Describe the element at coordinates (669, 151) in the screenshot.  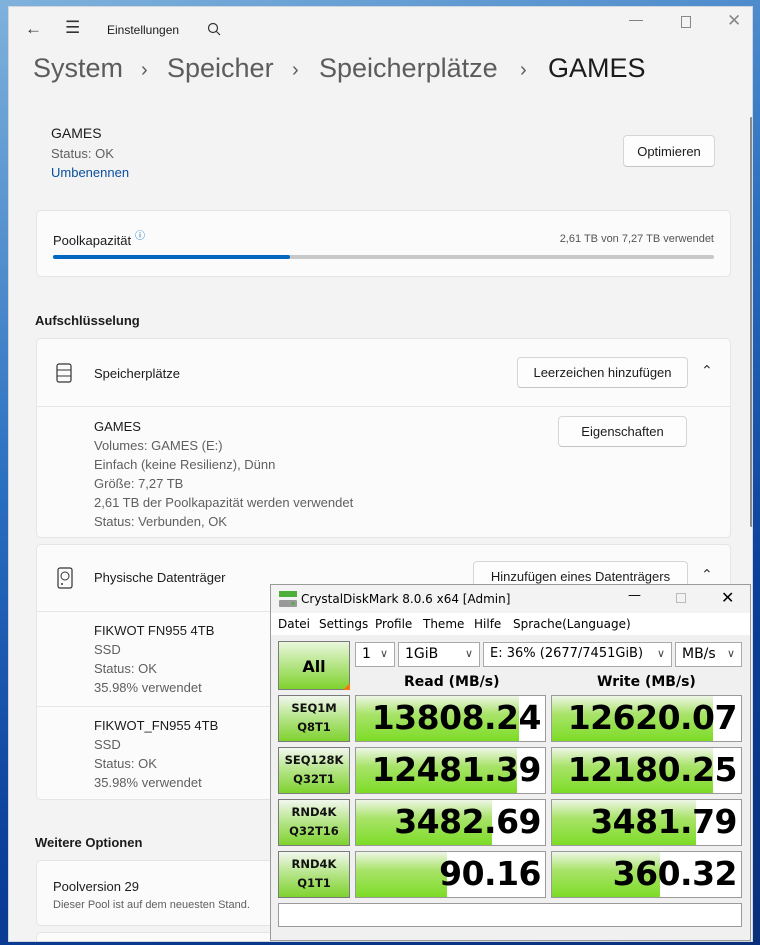
I see `optimize-button: Optimieren` at that location.